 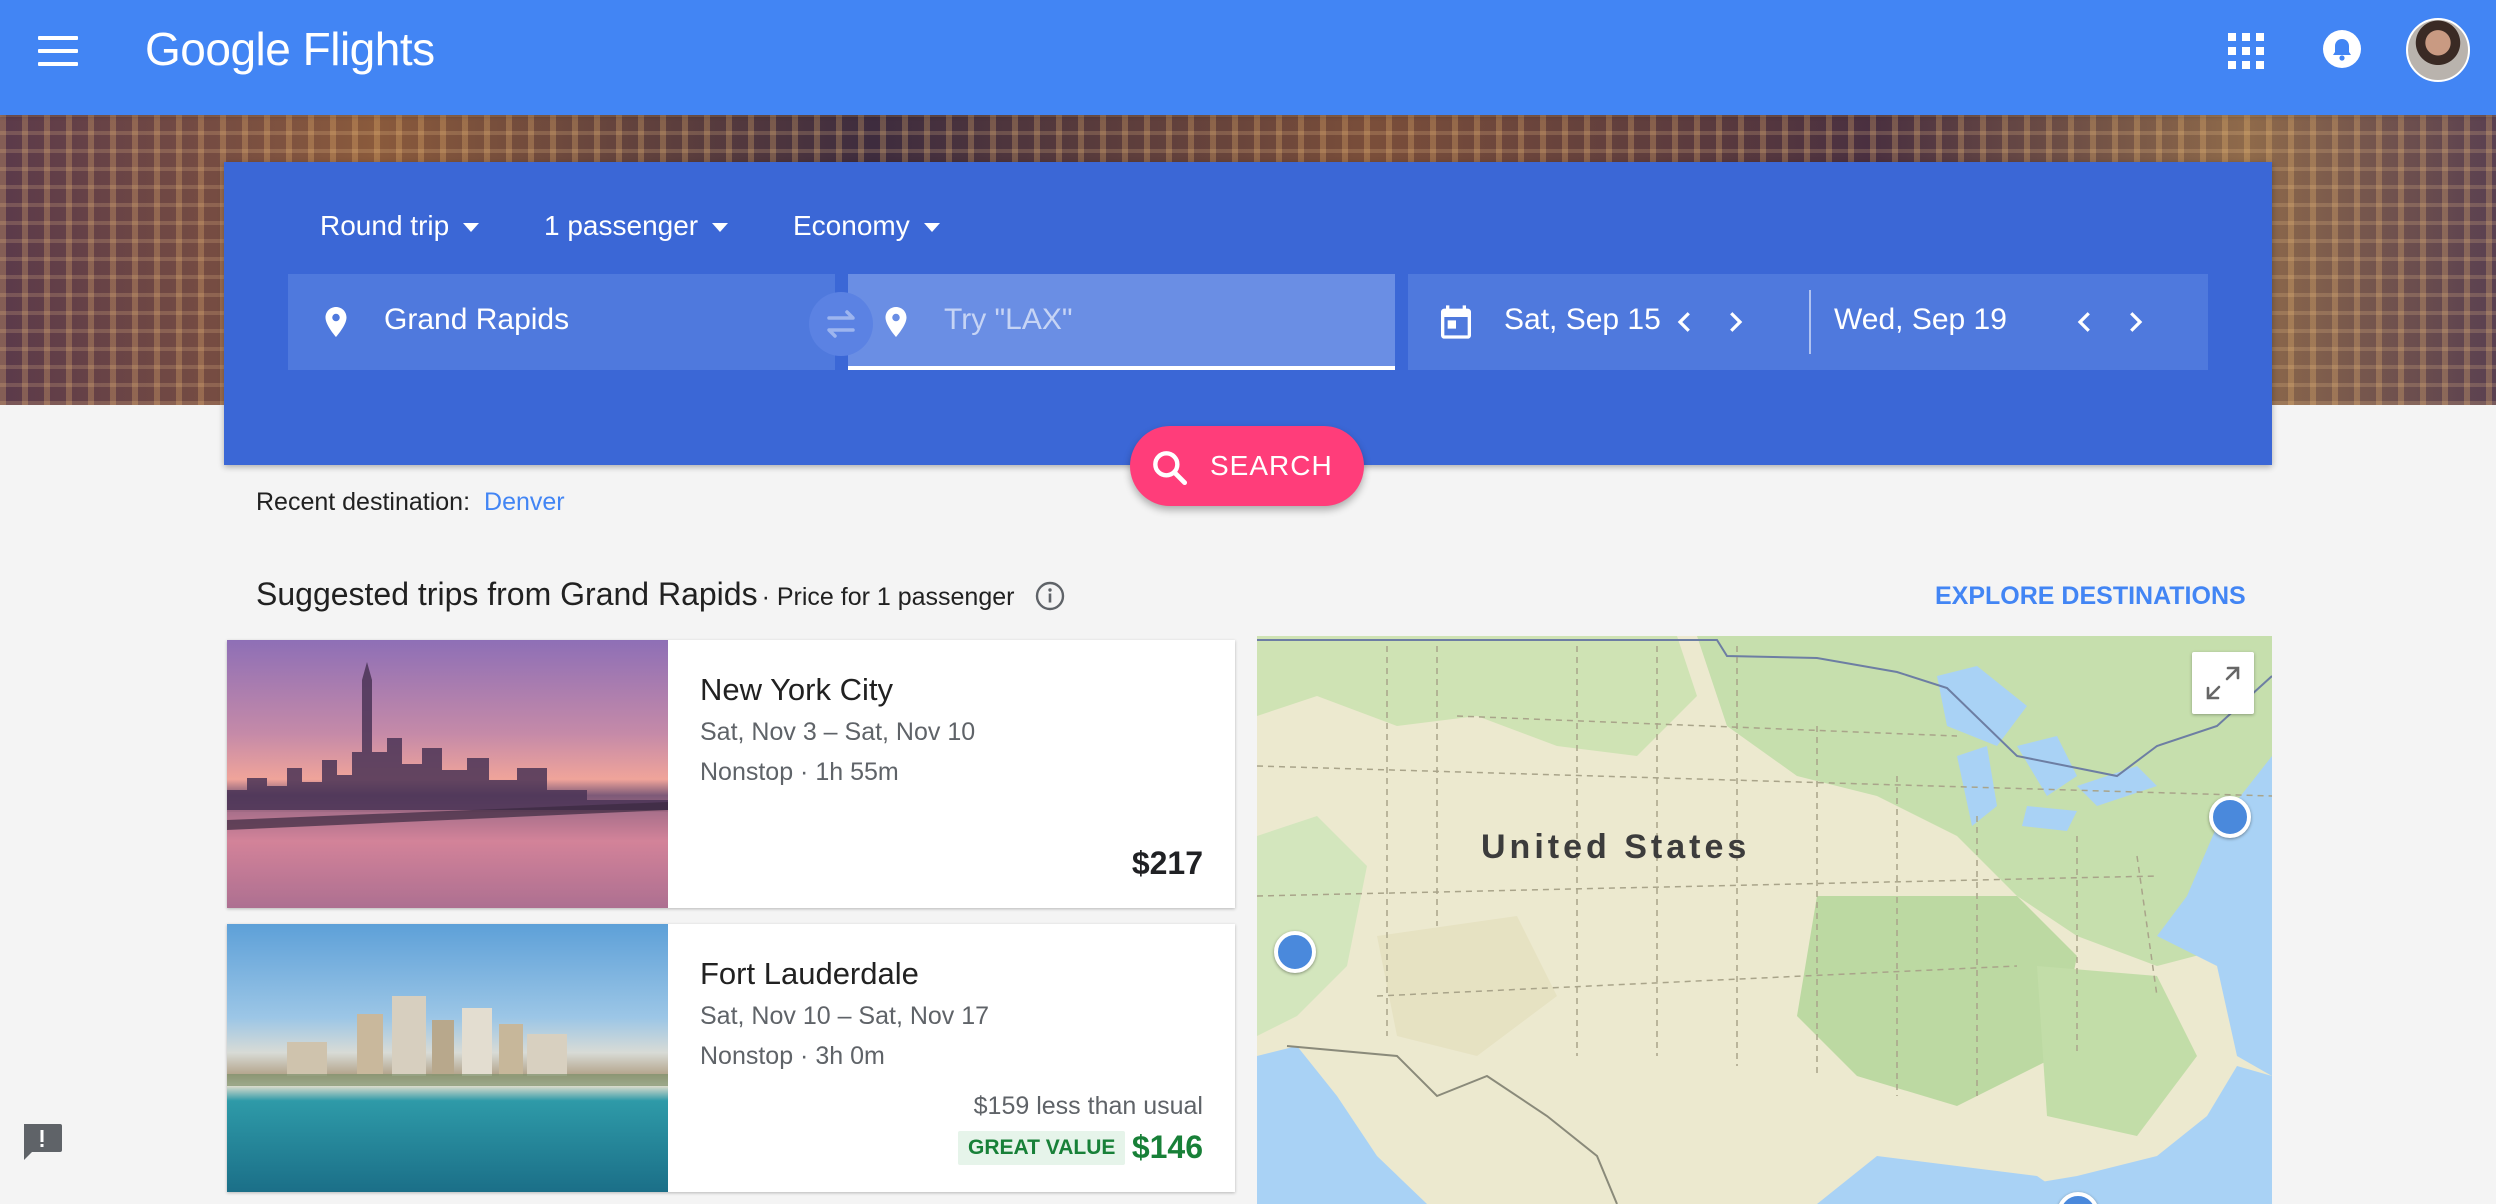 I want to click on trip-city: New York City, so click(x=796, y=689).